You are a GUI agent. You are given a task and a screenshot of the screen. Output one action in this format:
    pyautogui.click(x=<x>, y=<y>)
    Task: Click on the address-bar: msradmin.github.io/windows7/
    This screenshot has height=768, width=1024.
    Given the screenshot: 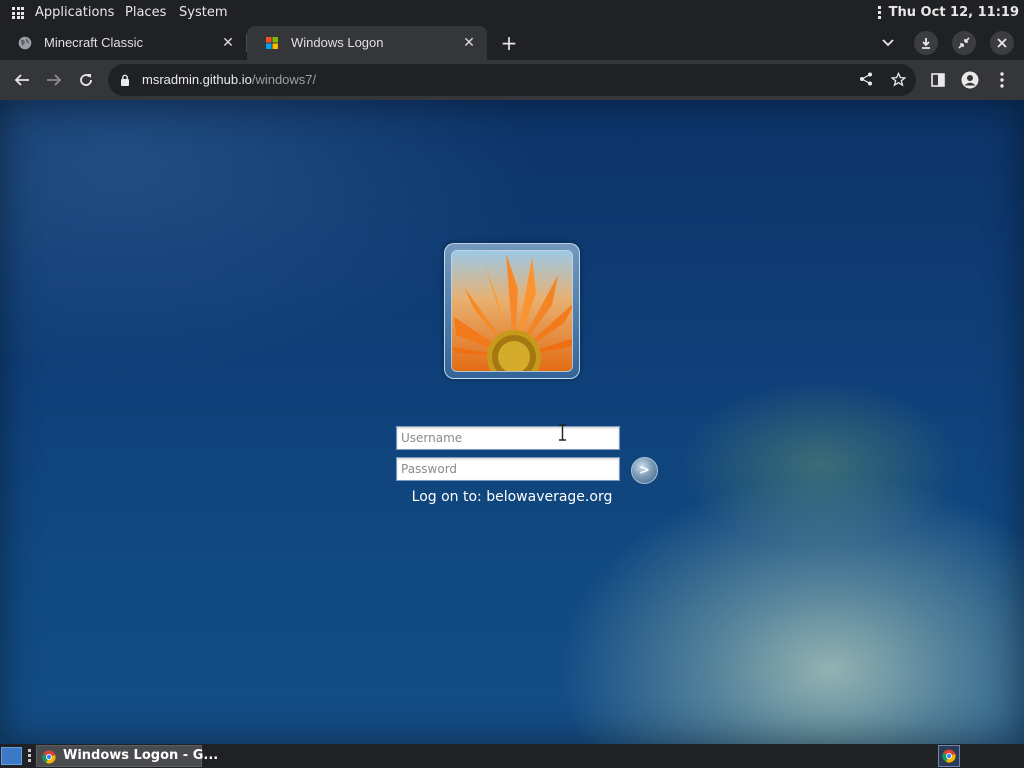 What is the action you would take?
    pyautogui.click(x=512, y=80)
    